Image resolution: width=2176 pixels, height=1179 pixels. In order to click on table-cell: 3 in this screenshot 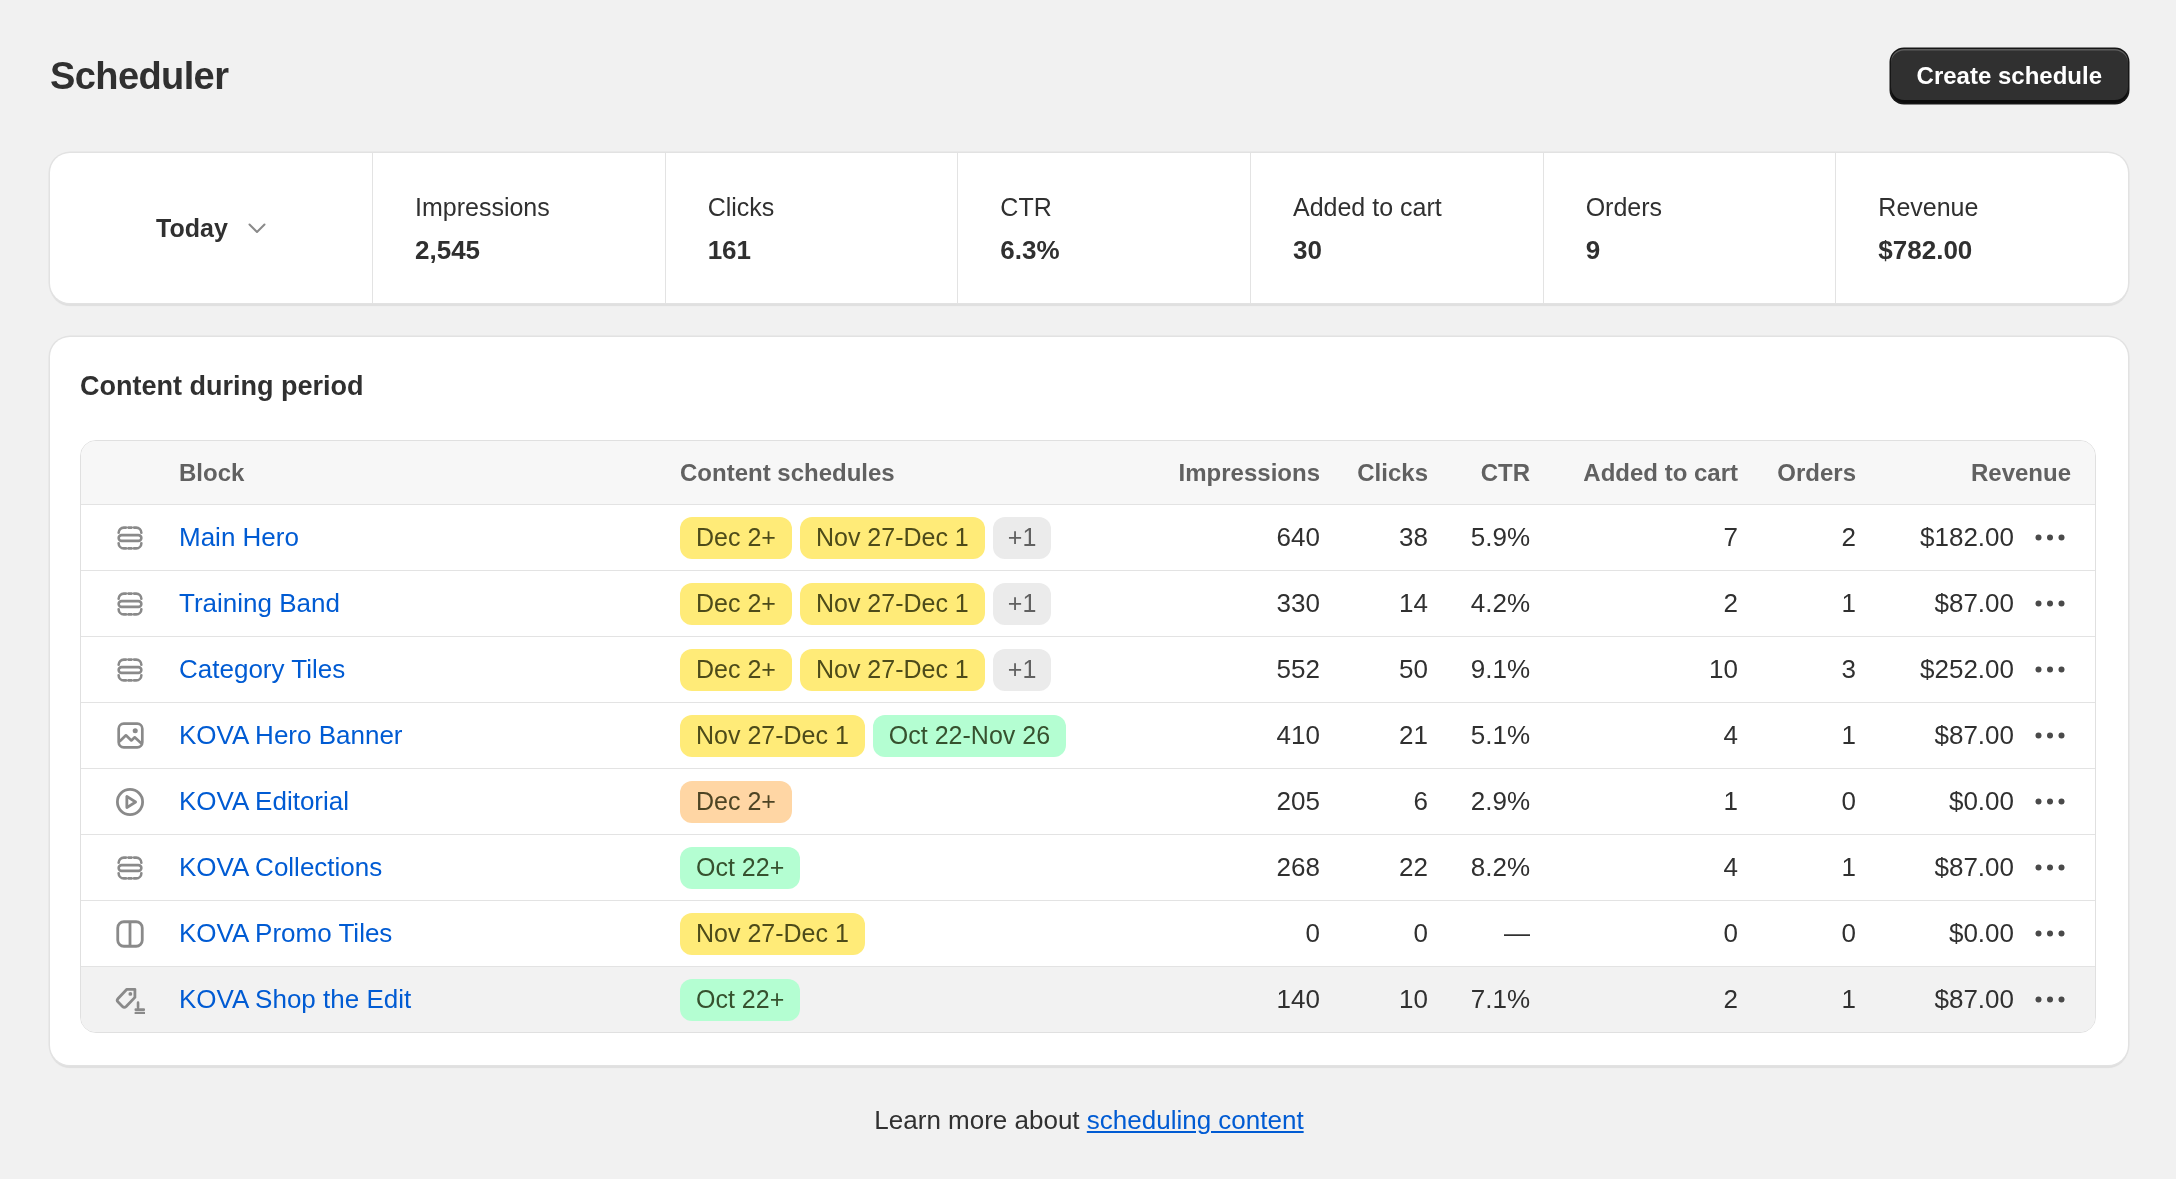, I will do `click(1848, 669)`.